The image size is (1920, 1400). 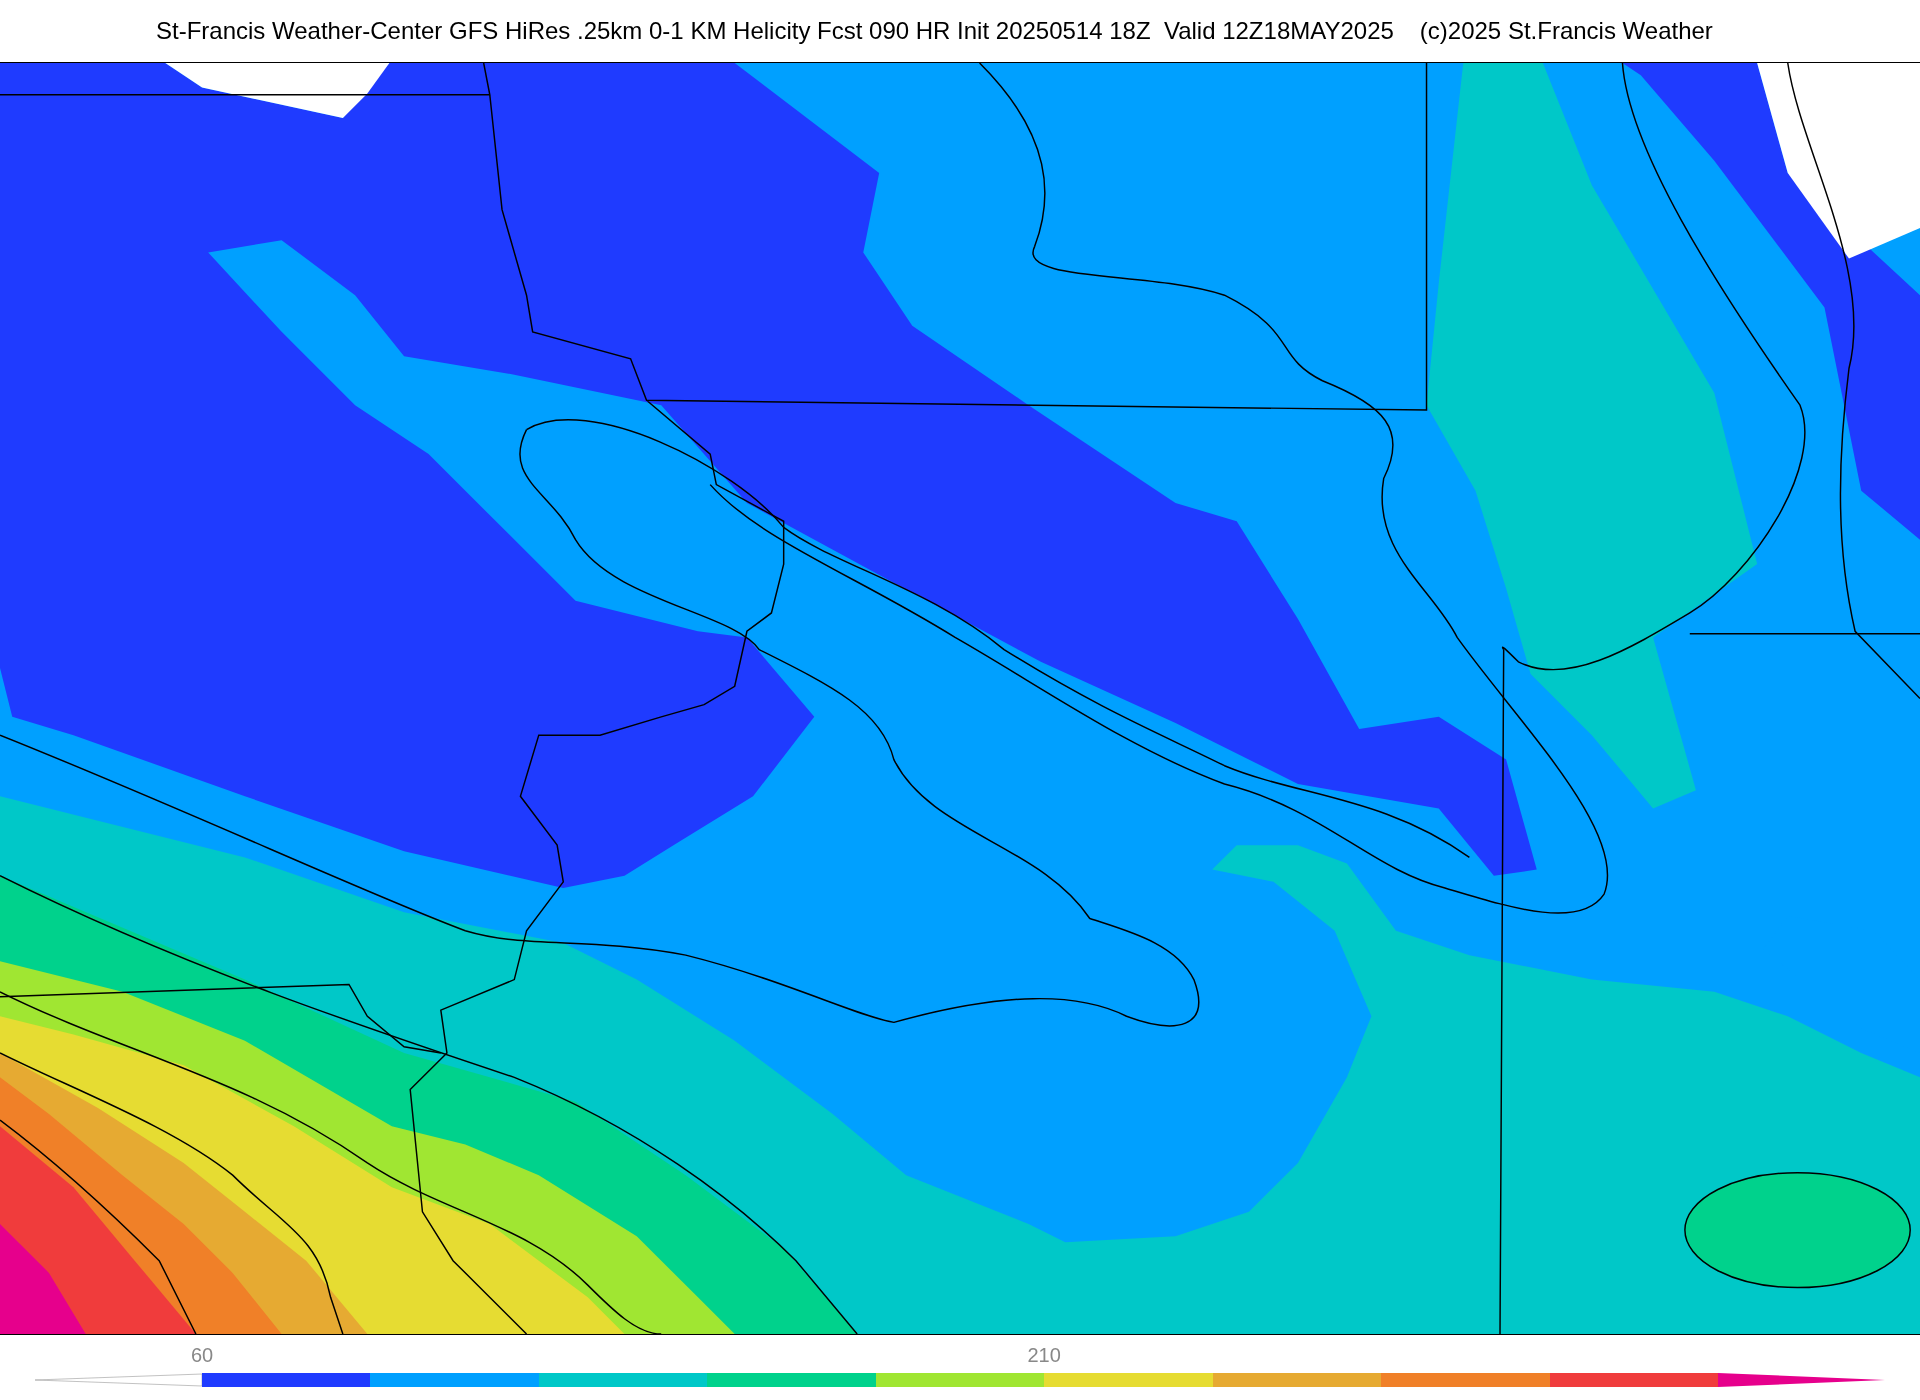 What do you see at coordinates (1566, 31) in the screenshot?
I see `copyright-text: (c)2025 St.Francis Weather` at bounding box center [1566, 31].